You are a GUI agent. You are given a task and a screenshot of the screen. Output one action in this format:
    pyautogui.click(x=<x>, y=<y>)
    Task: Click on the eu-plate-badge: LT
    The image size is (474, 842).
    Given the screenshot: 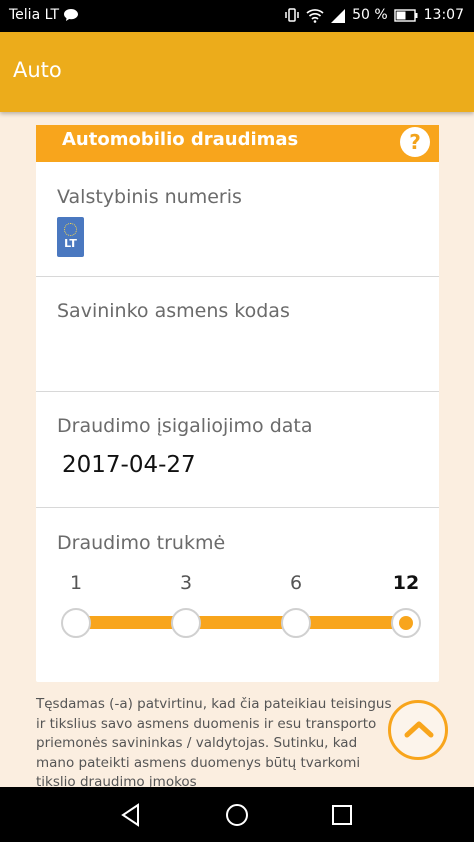 What is the action you would take?
    pyautogui.click(x=70, y=237)
    